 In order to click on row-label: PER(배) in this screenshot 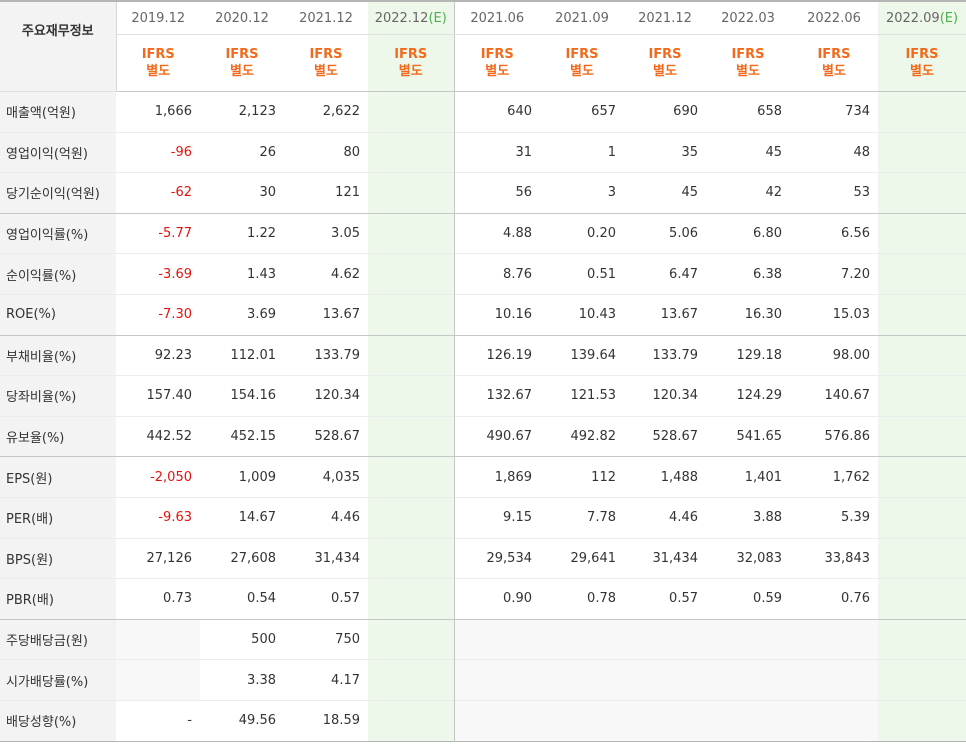, I will do `click(58, 517)`.